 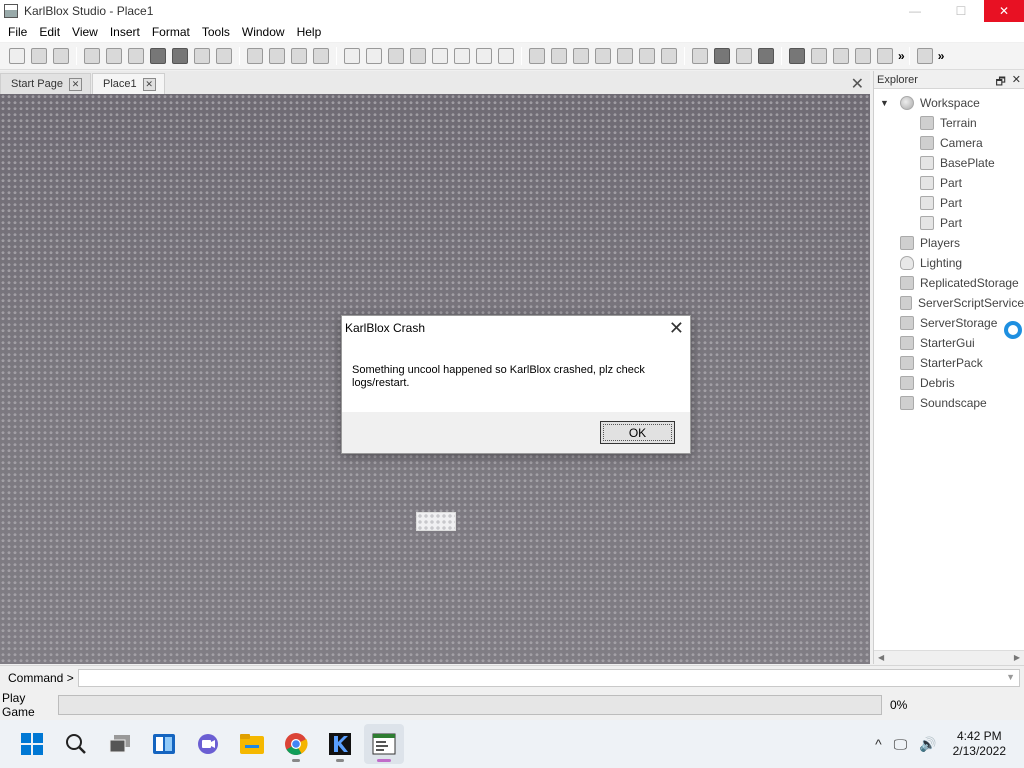 I want to click on camera-right-icon, so click(x=603, y=56).